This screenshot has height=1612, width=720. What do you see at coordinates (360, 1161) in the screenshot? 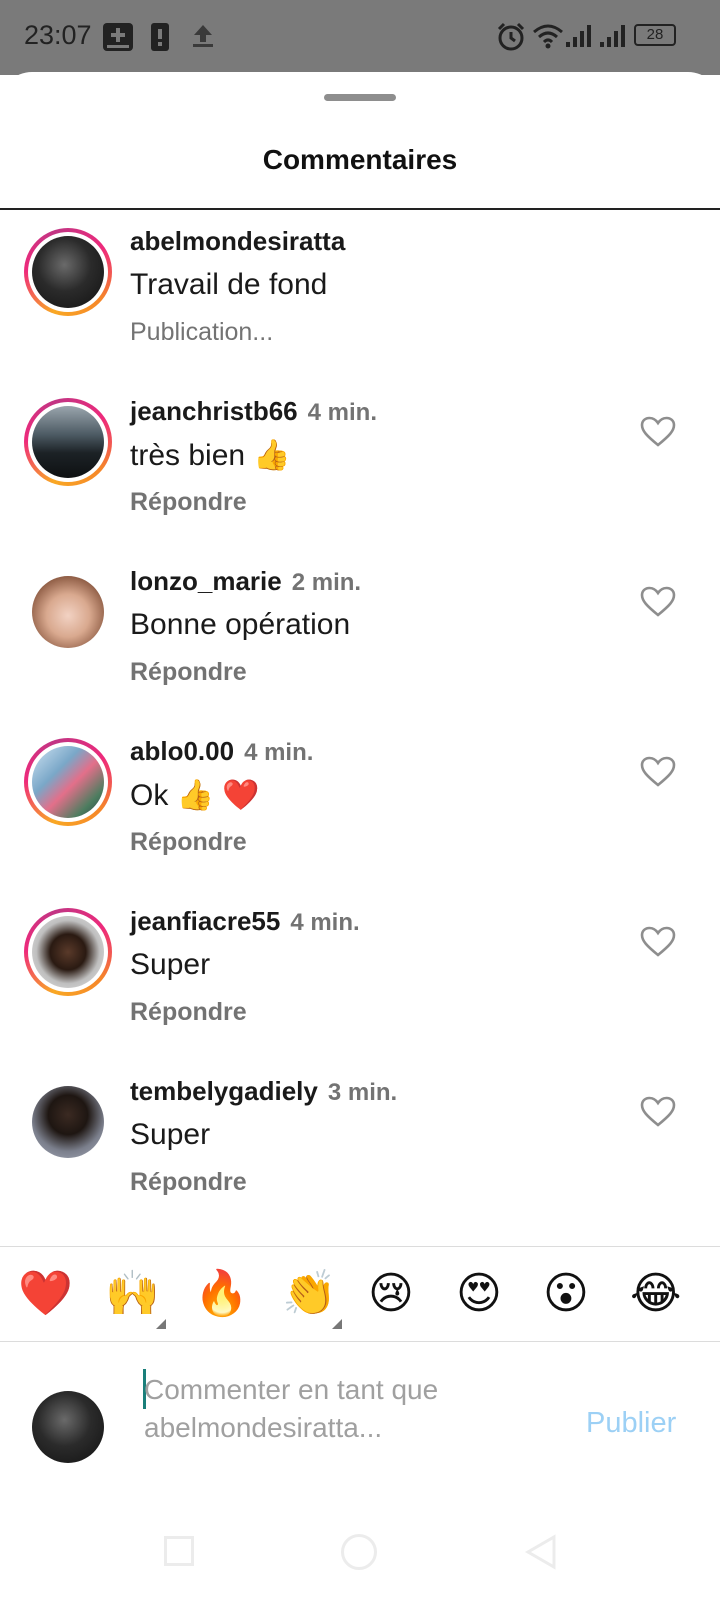
I see `comment-item: tembelygadiely 3 min. Super Répondre` at bounding box center [360, 1161].